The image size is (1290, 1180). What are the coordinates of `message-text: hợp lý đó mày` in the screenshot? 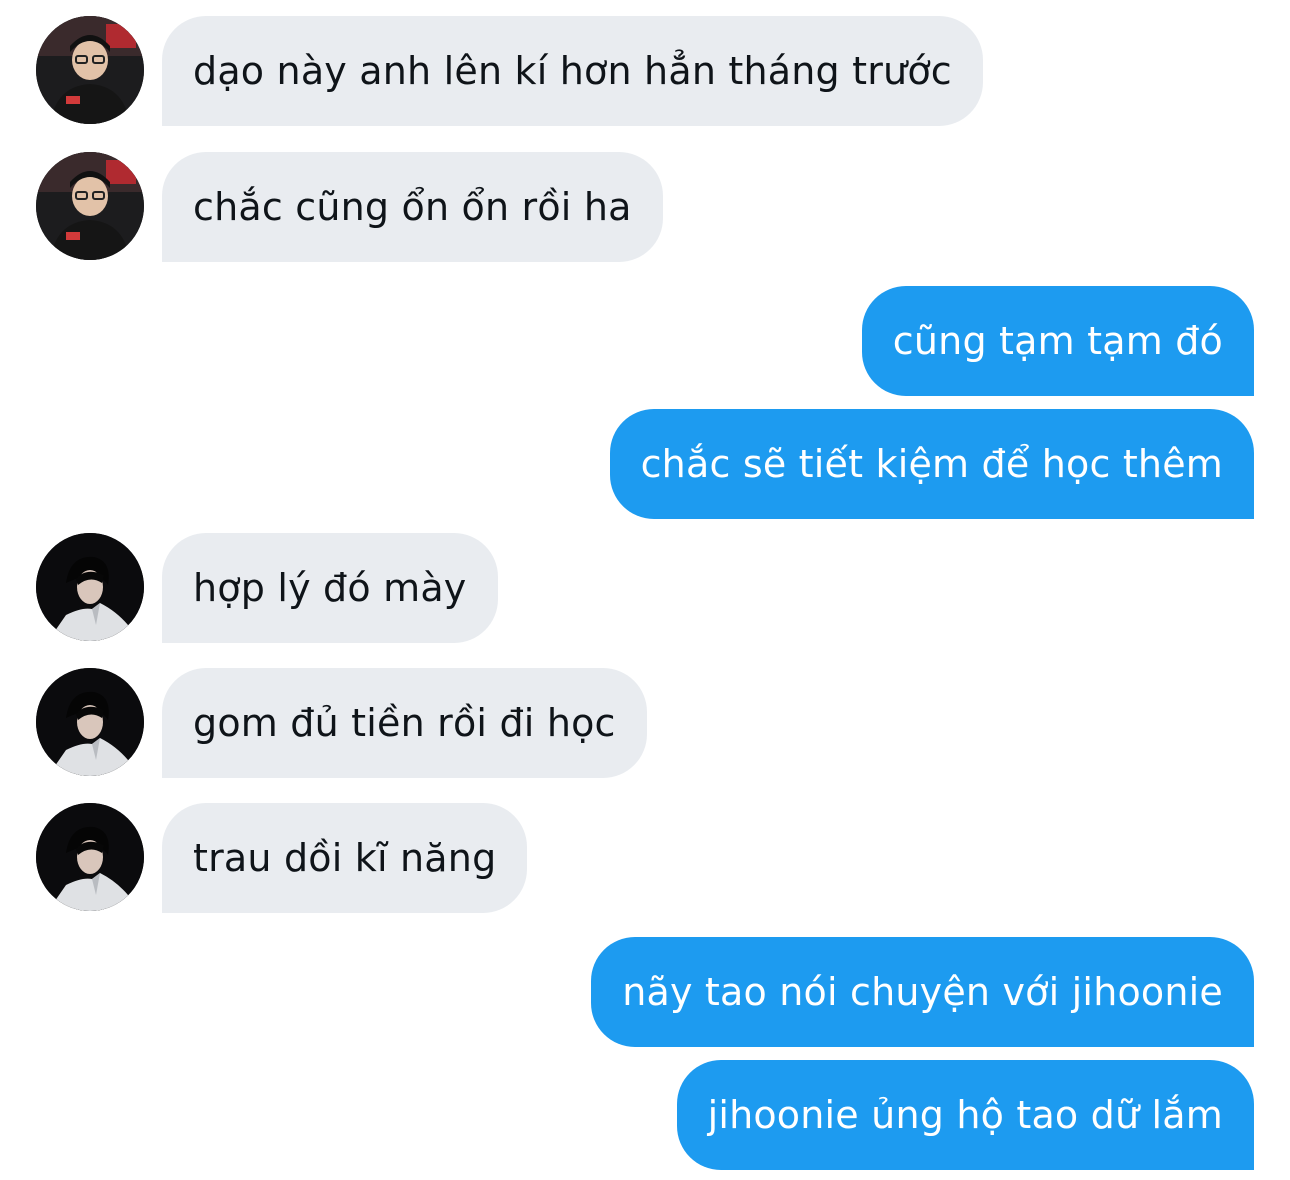 It's located at (330, 588).